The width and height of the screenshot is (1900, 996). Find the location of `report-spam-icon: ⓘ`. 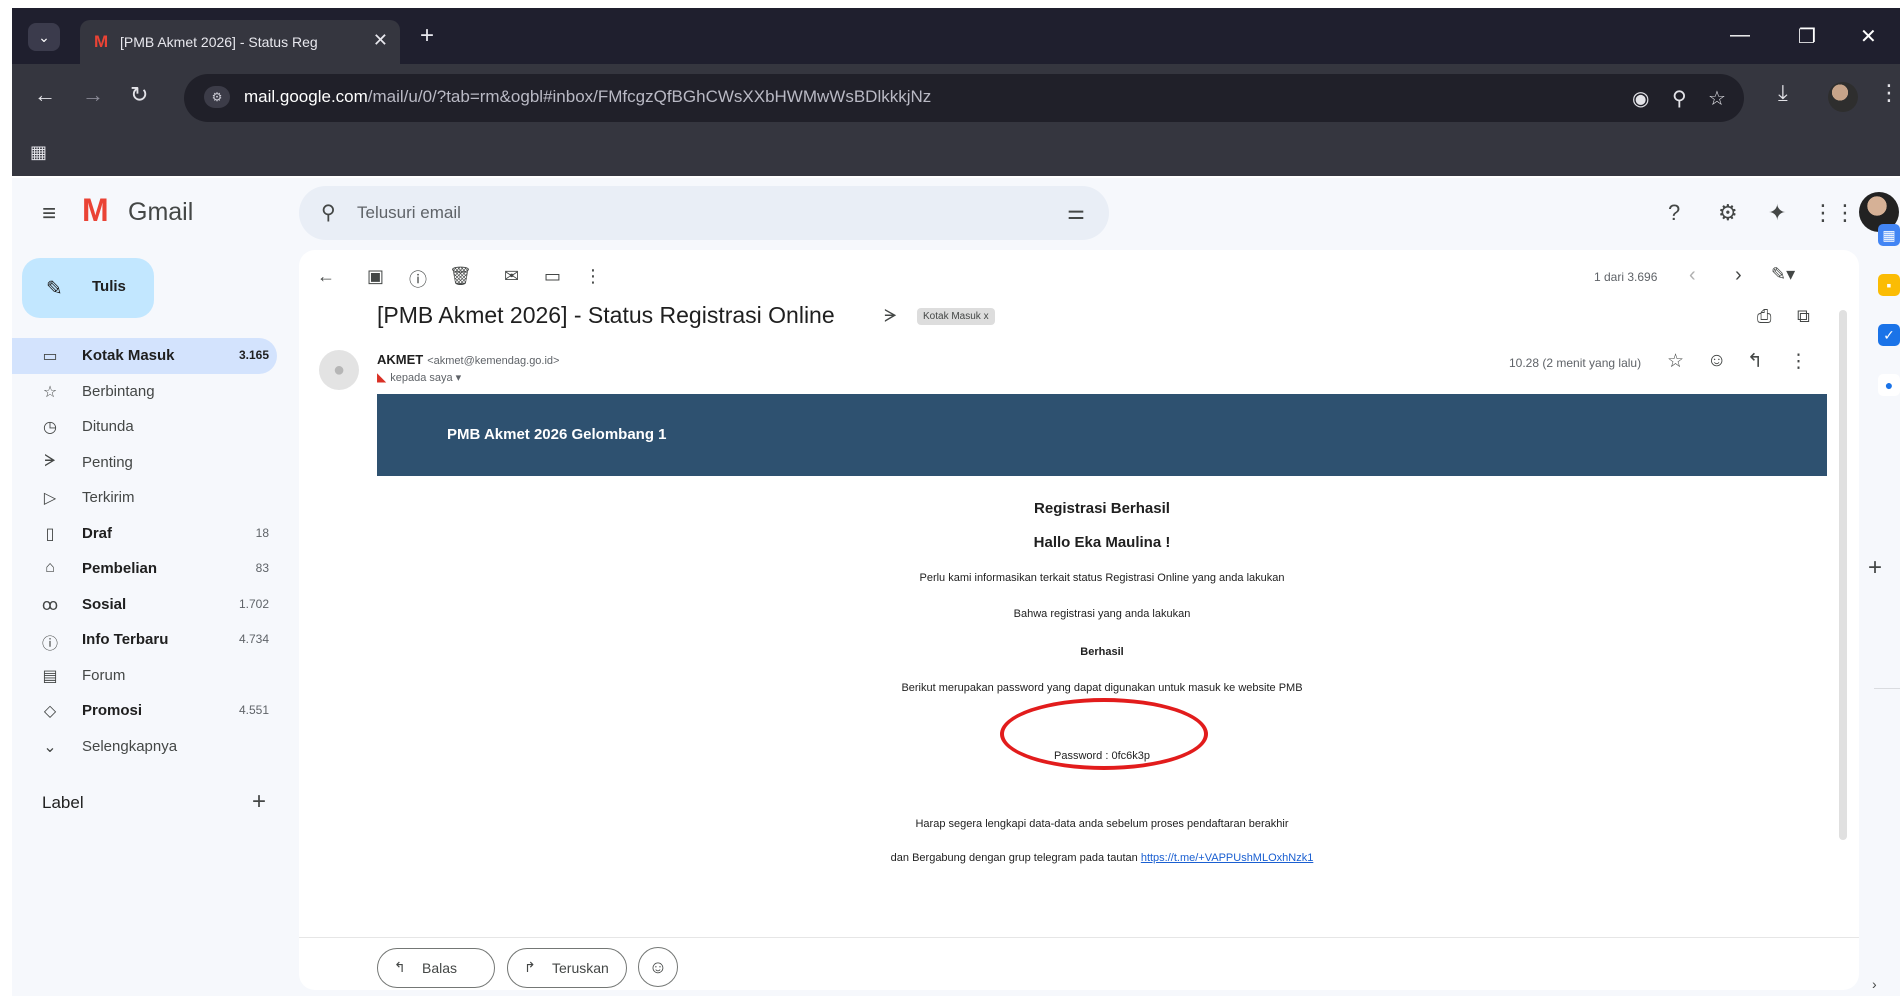

report-spam-icon: ⓘ is located at coordinates (418, 279).